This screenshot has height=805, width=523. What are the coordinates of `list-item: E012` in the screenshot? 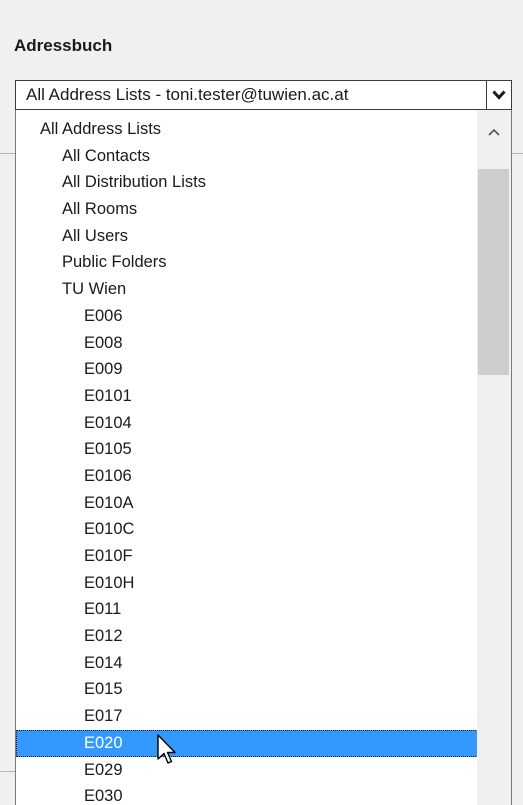 It's located at (247, 636).